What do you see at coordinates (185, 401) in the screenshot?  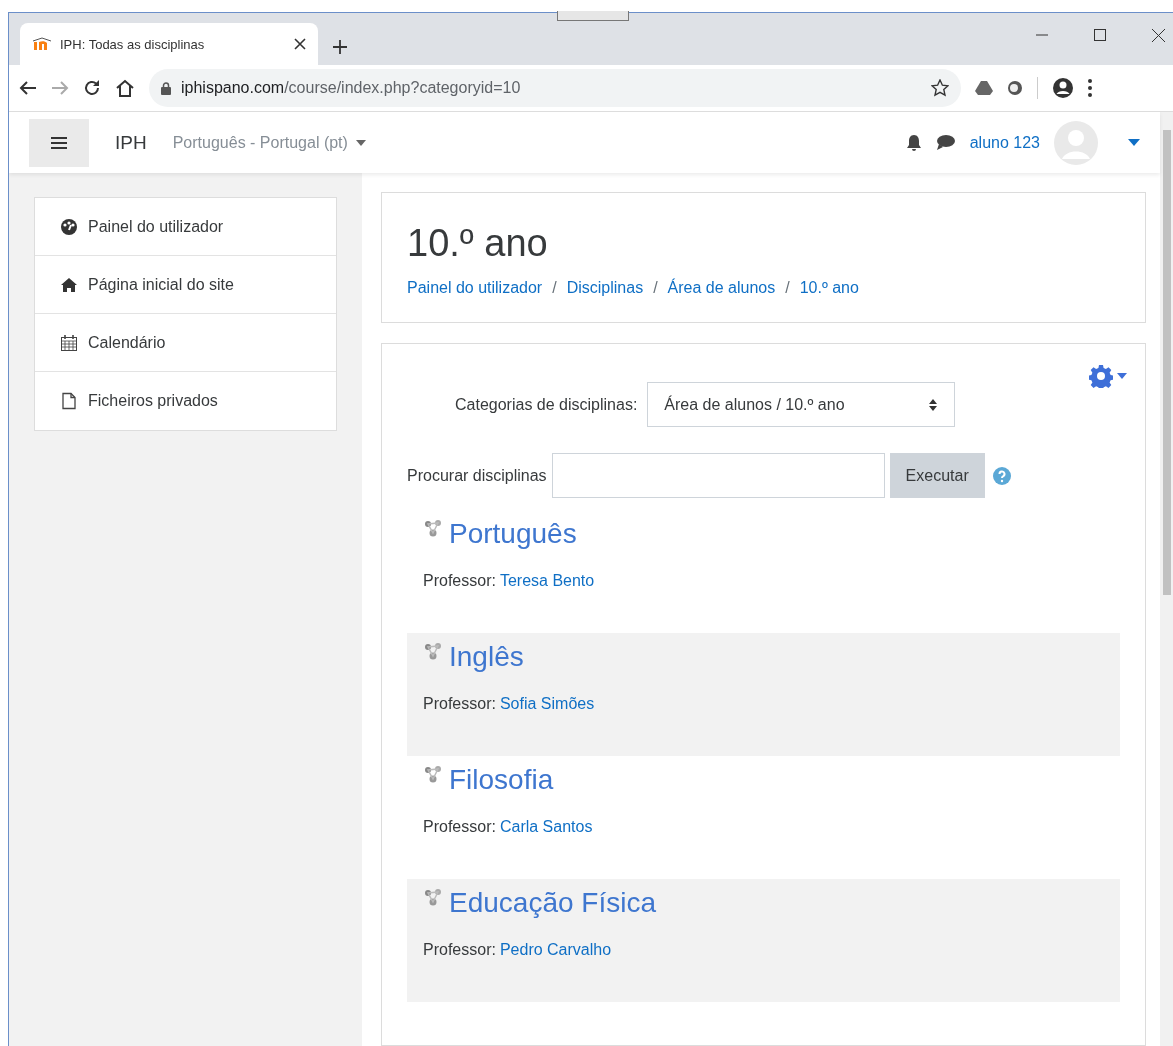 I see `sidebar-item: Ficheiros privados` at bounding box center [185, 401].